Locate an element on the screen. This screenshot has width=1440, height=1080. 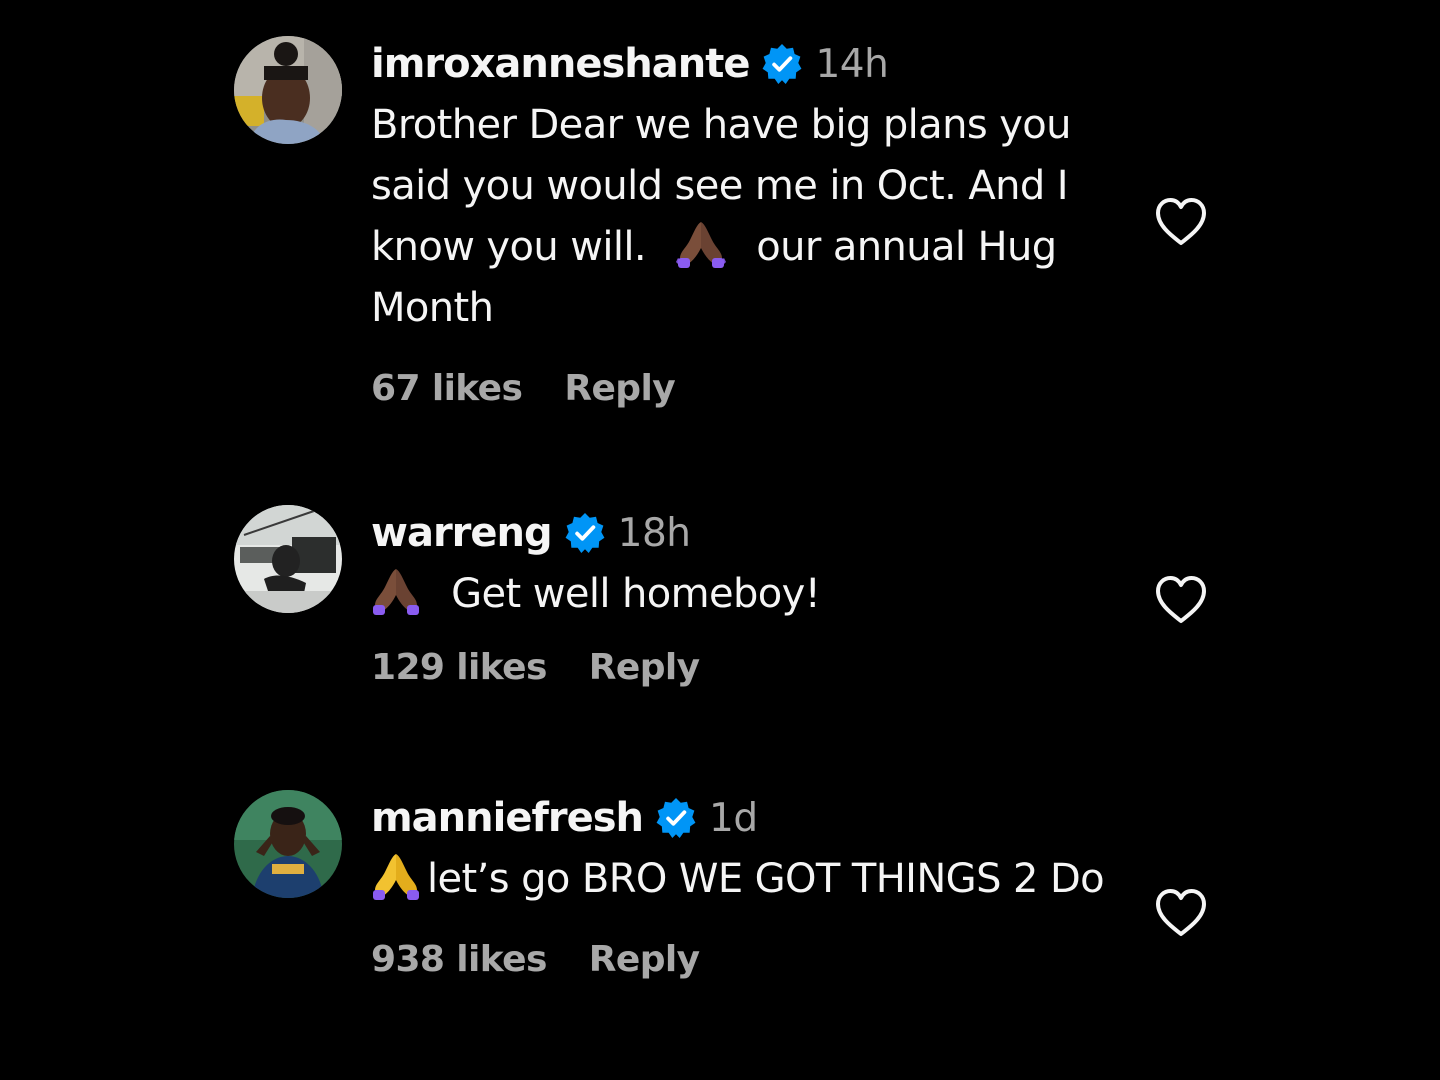
comment-time: 18h is located at coordinates (654, 533).